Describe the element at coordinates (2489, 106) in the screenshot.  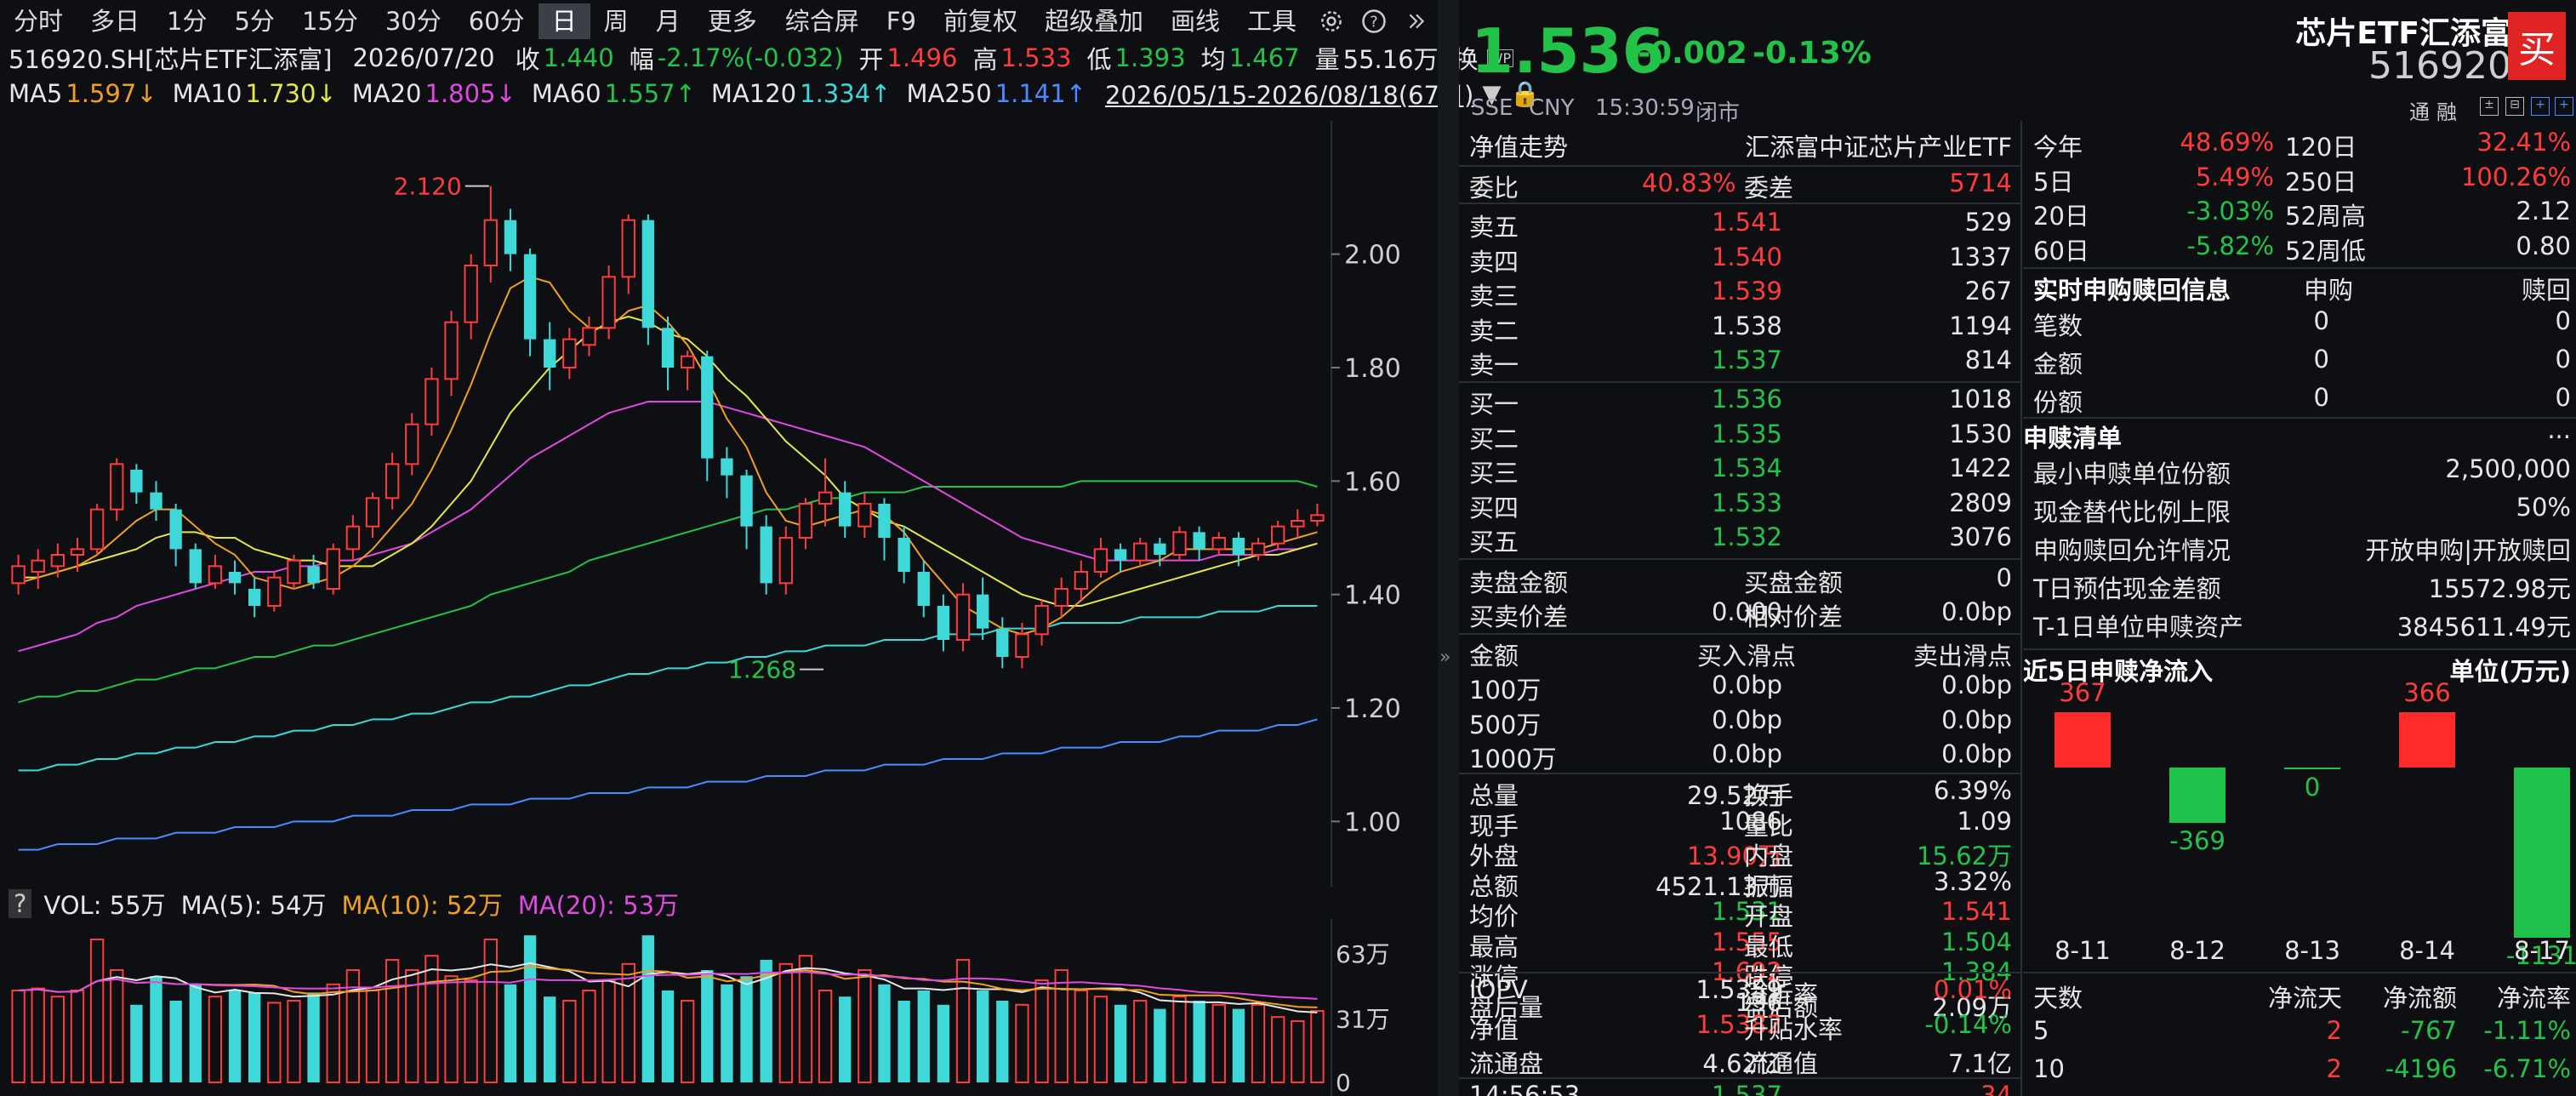
I see `tag-icon-1: ±` at that location.